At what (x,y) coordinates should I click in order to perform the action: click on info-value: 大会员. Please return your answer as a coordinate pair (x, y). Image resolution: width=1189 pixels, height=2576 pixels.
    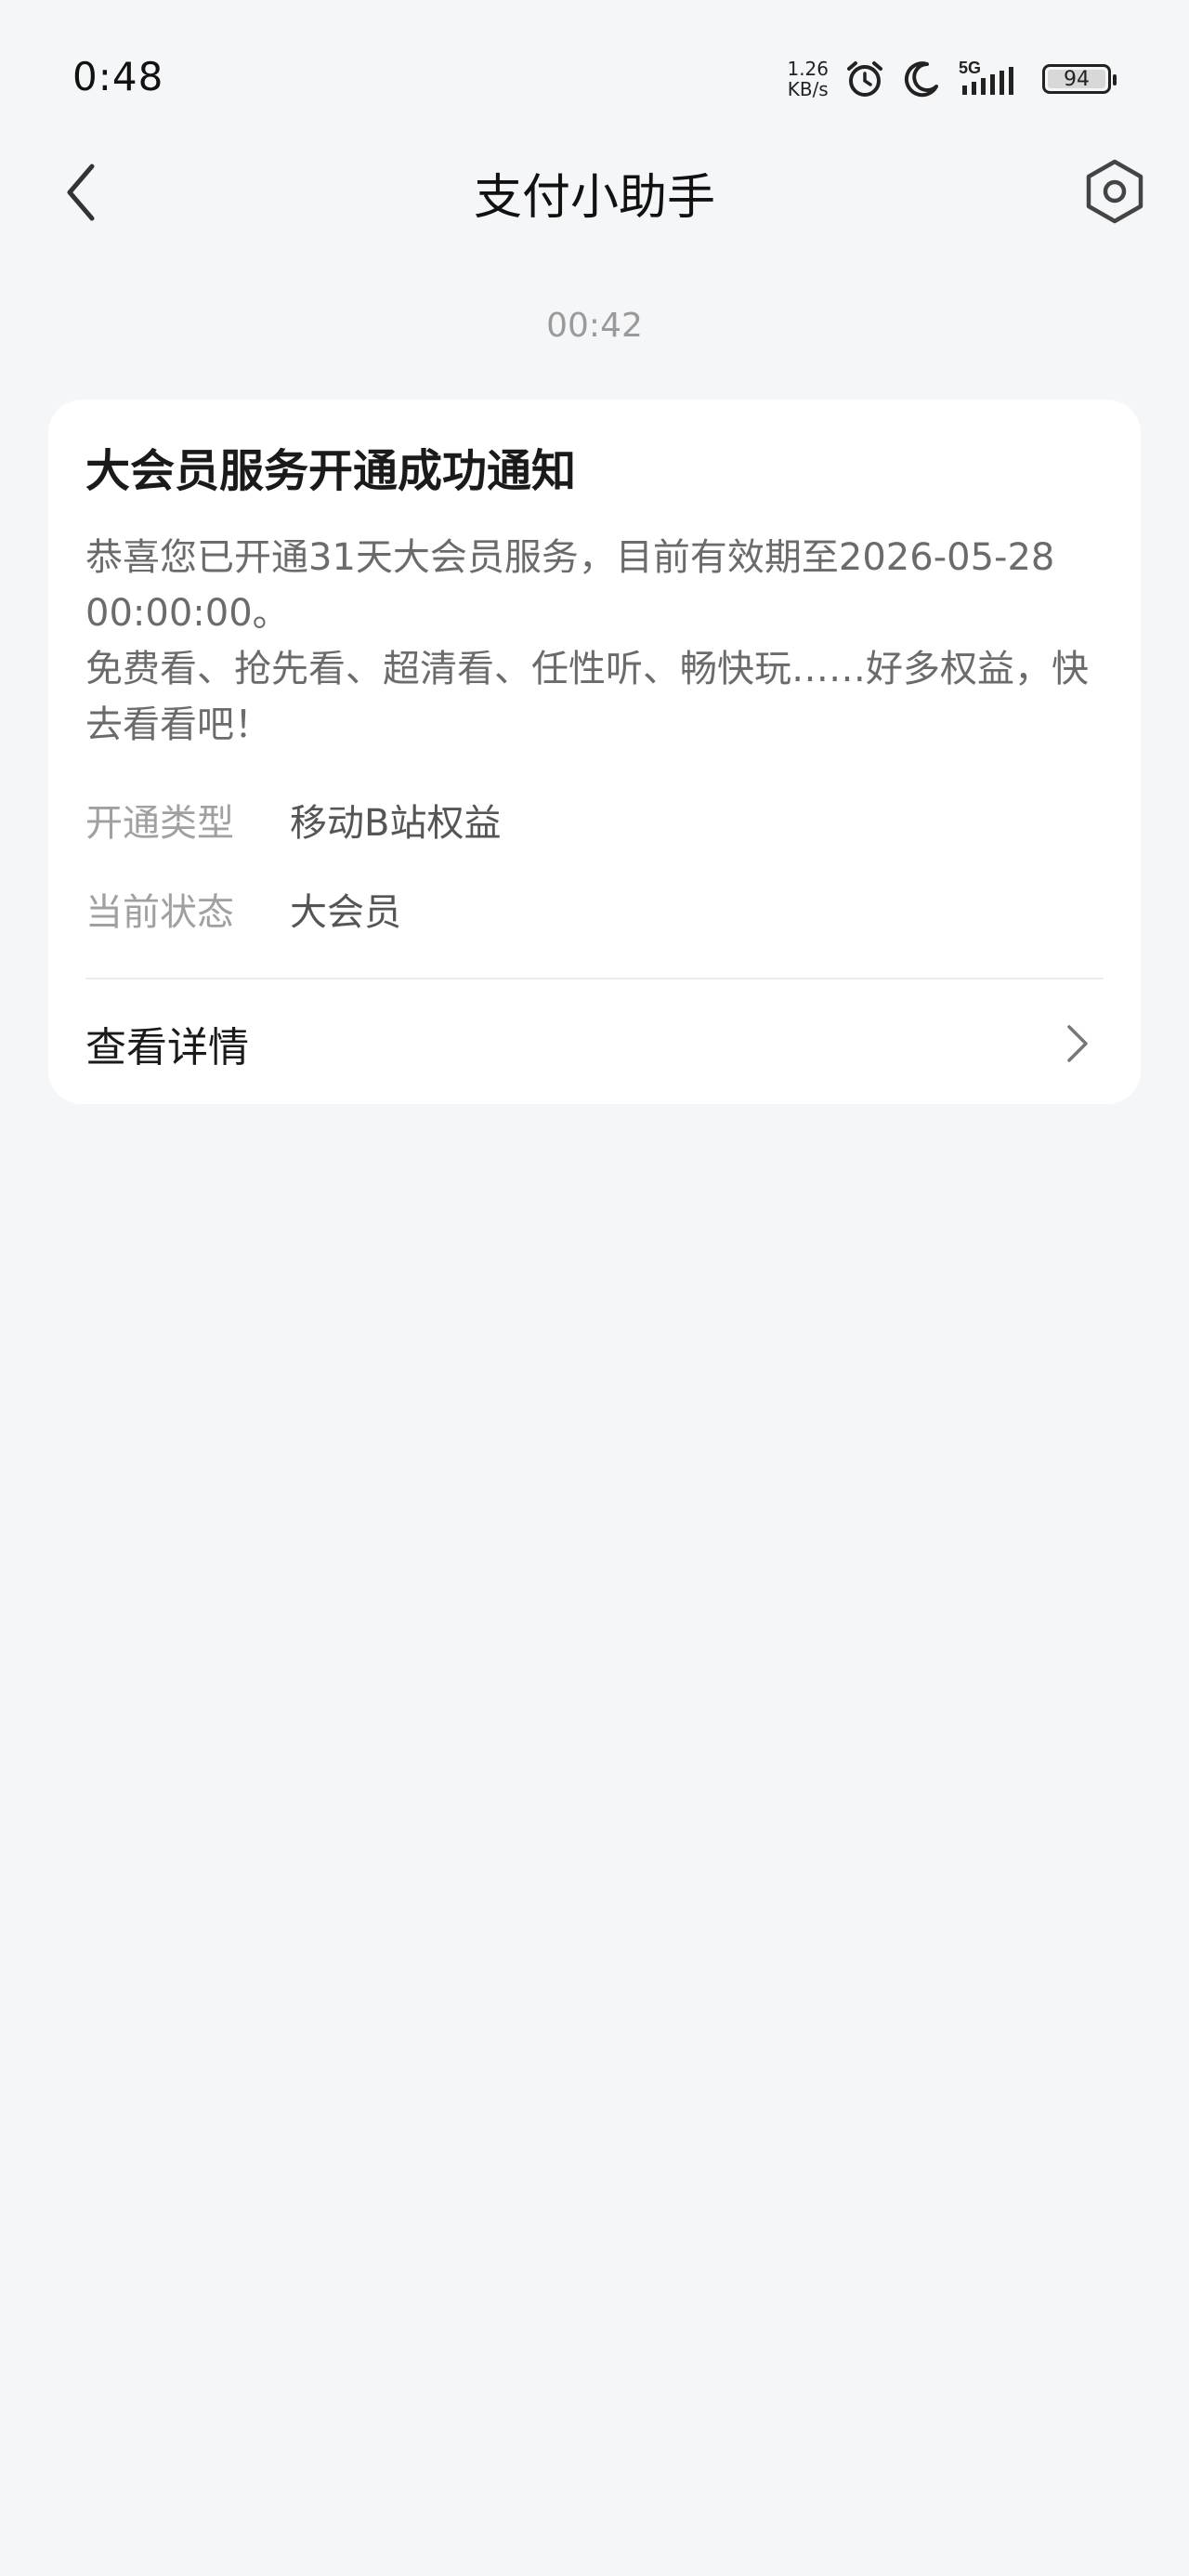
    Looking at the image, I should click on (345, 912).